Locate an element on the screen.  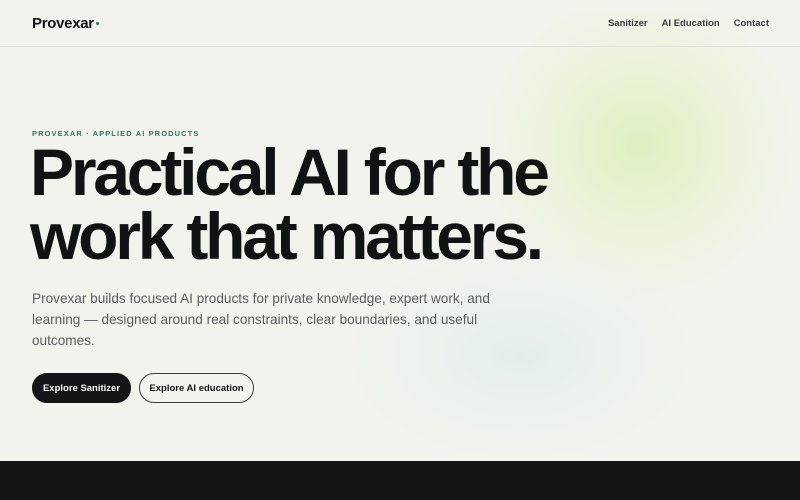
nav-link-sanitizer: Sanitizer is located at coordinates (628, 23).